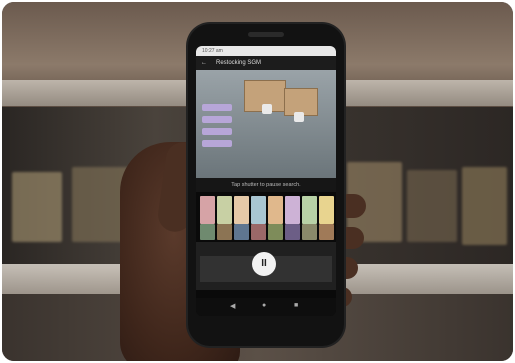 The width and height of the screenshot is (515, 363). I want to click on app-title: Restocking SGM, so click(239, 63).